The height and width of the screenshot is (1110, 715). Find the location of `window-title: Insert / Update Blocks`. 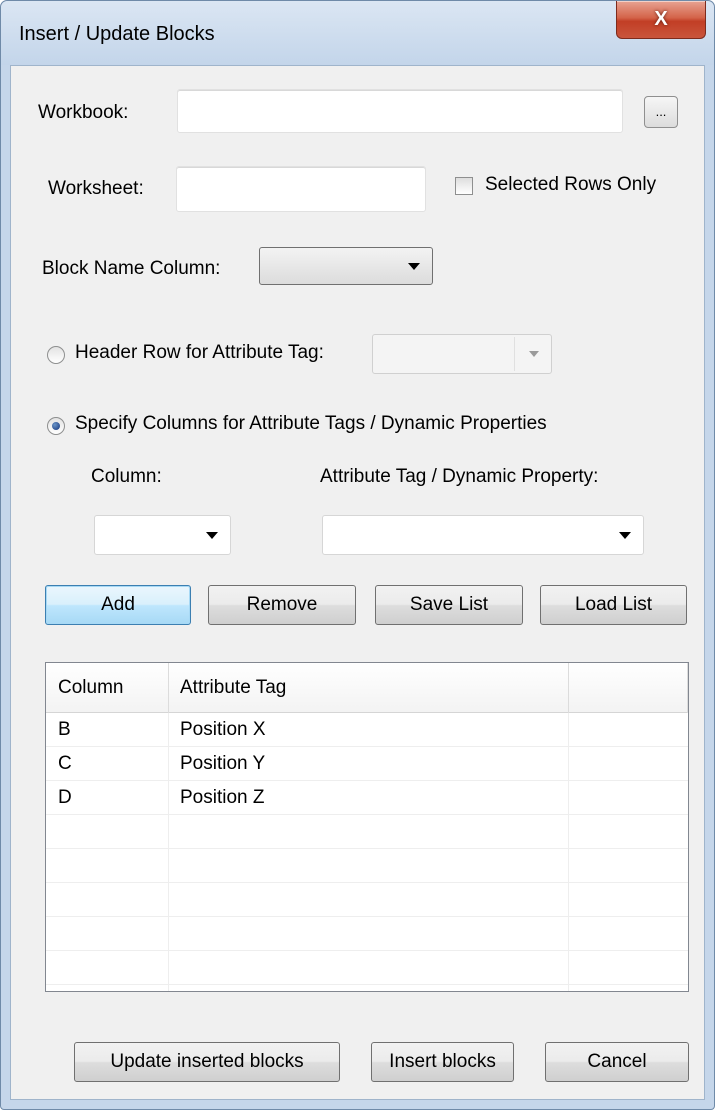

window-title: Insert / Update Blocks is located at coordinates (117, 34).